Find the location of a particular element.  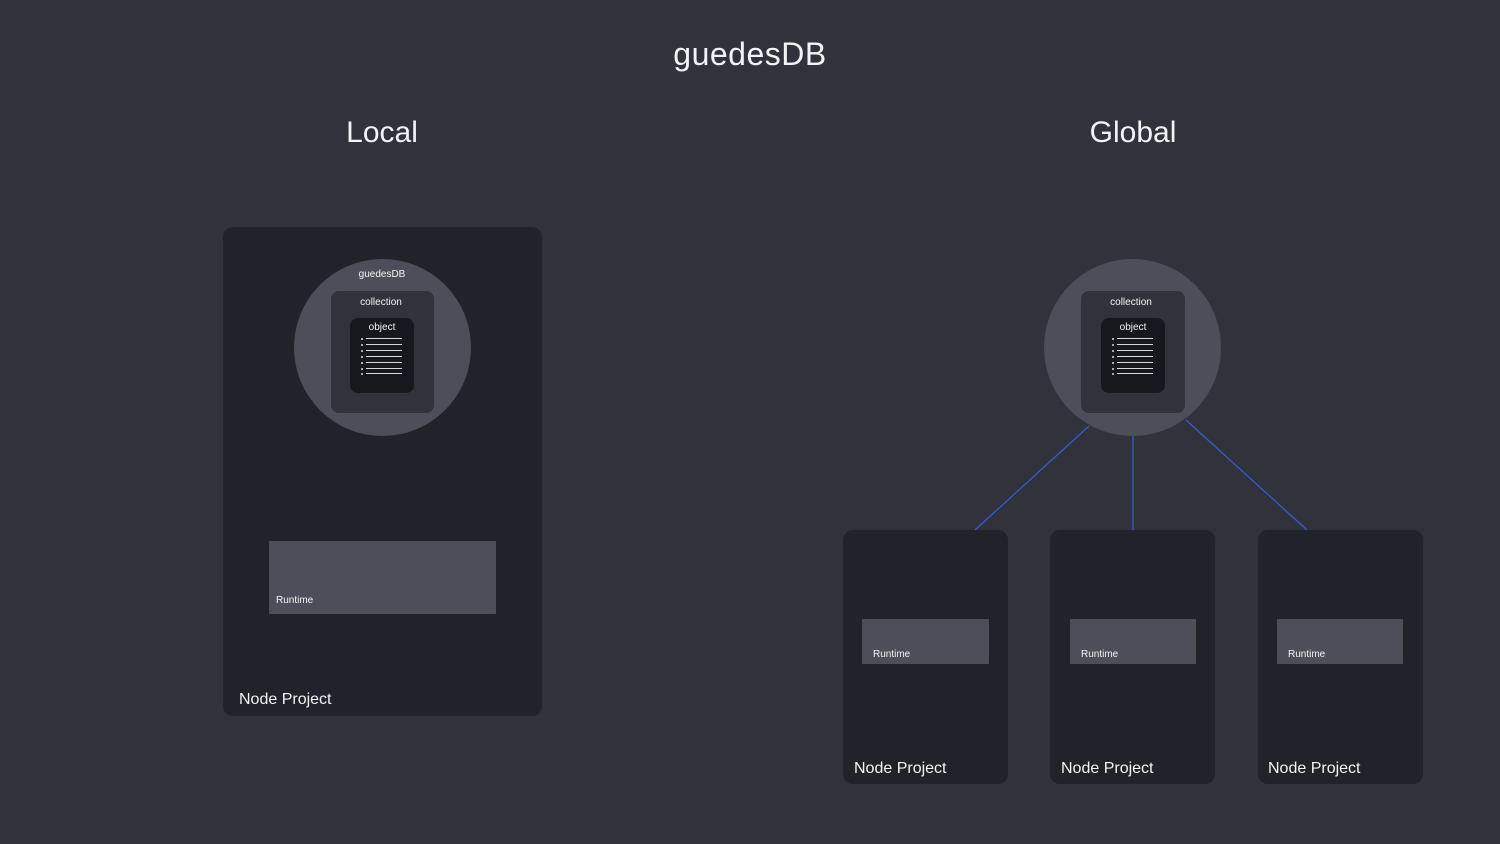

local-project-label: Node Project is located at coordinates (285, 699).